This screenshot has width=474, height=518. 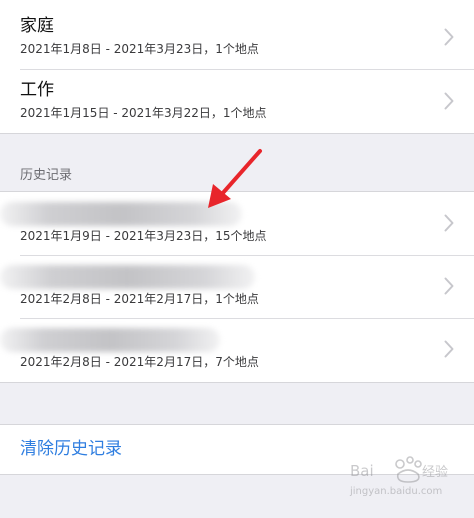 I want to click on history-section-header: 历史记录, so click(x=46, y=175).